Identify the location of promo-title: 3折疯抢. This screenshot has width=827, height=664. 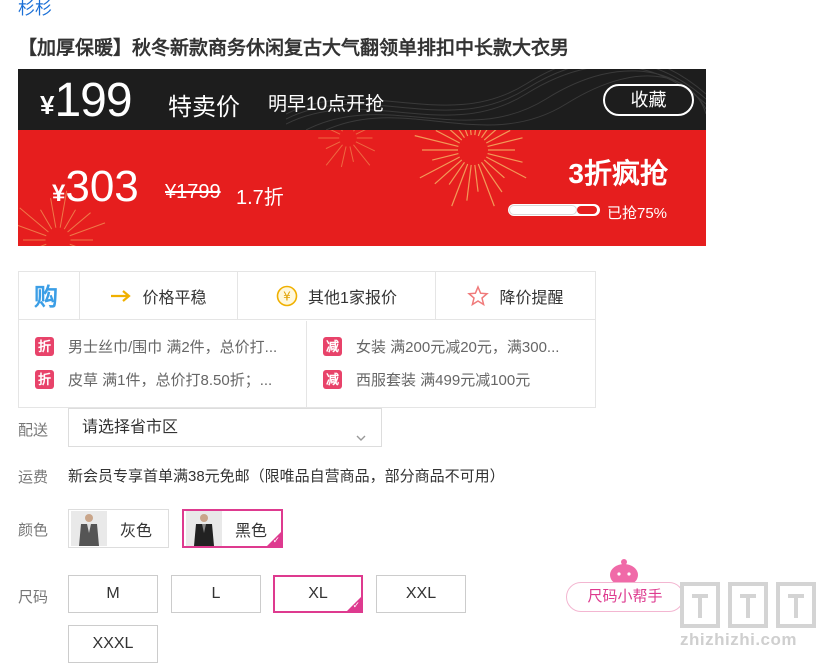
(618, 173).